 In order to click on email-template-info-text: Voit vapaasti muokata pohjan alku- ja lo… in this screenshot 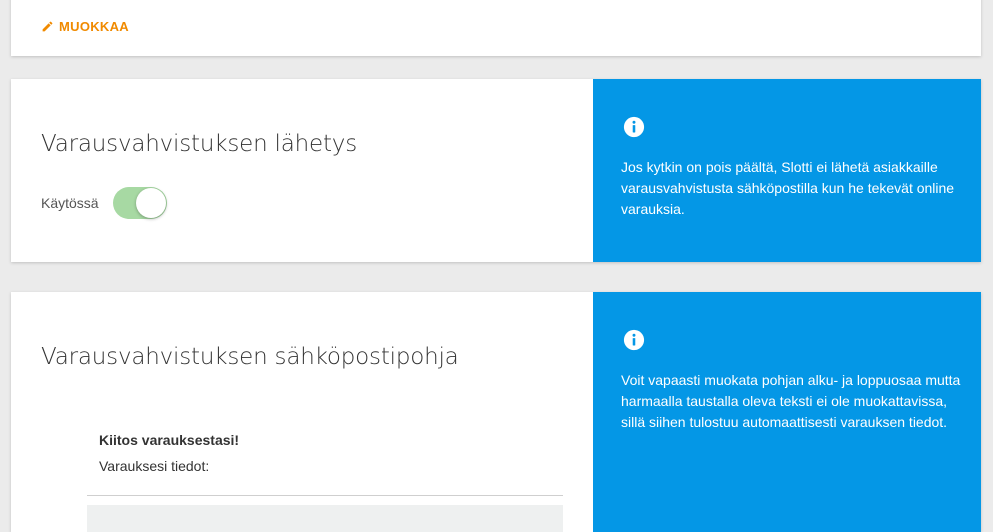, I will do `click(791, 401)`.